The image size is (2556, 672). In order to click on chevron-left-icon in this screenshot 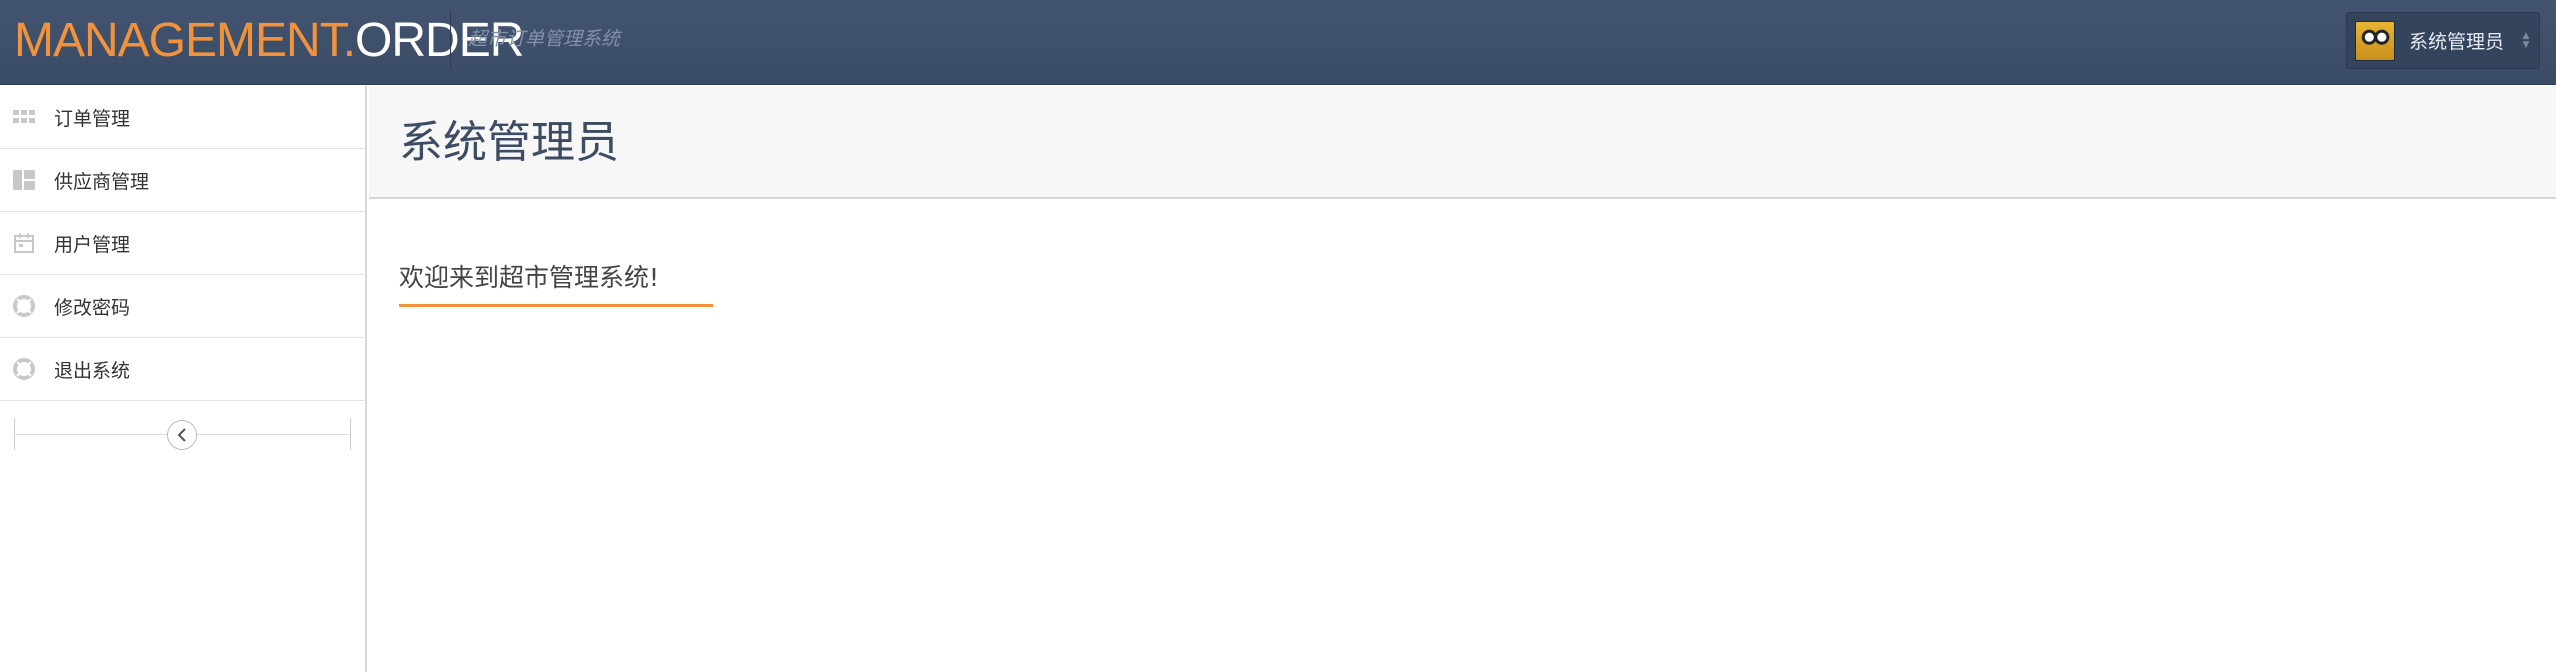, I will do `click(181, 435)`.